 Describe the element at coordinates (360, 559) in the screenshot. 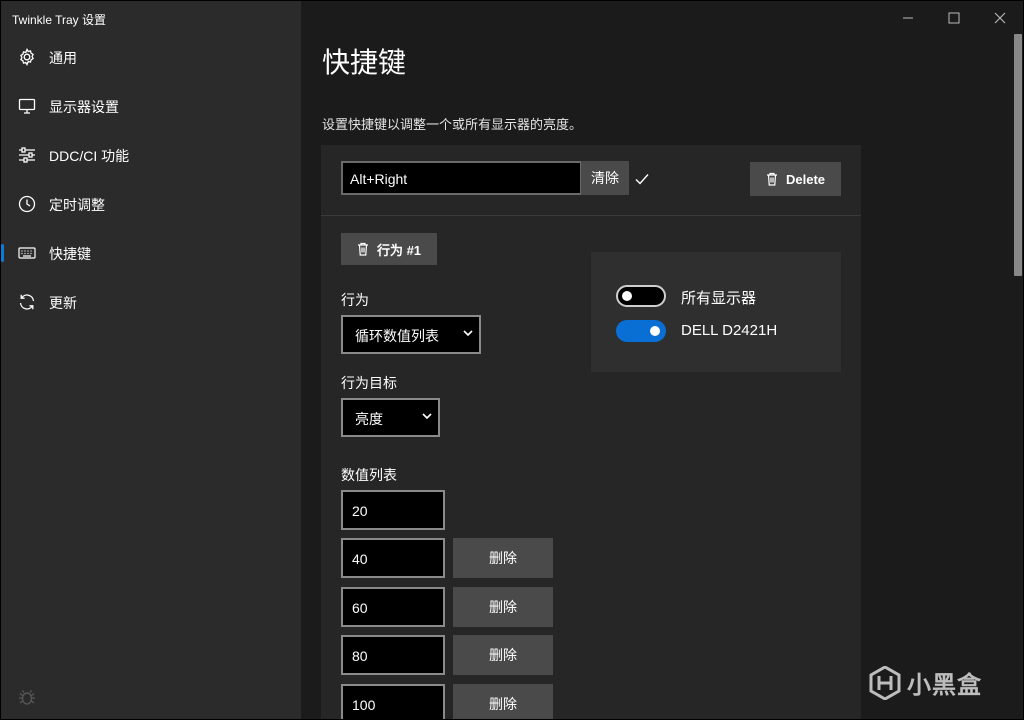

I see `value-text: 40` at that location.